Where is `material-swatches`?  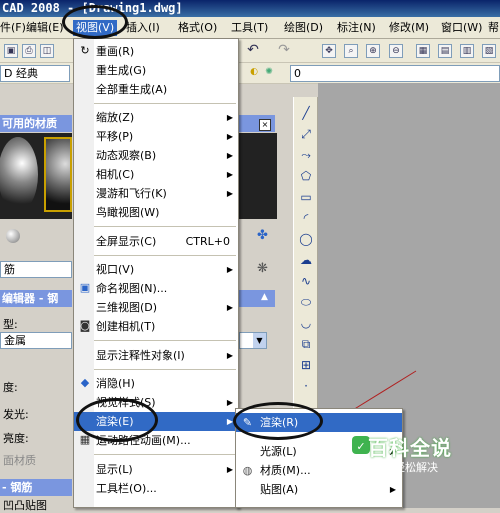
material-swatches is located at coordinates (36, 176).